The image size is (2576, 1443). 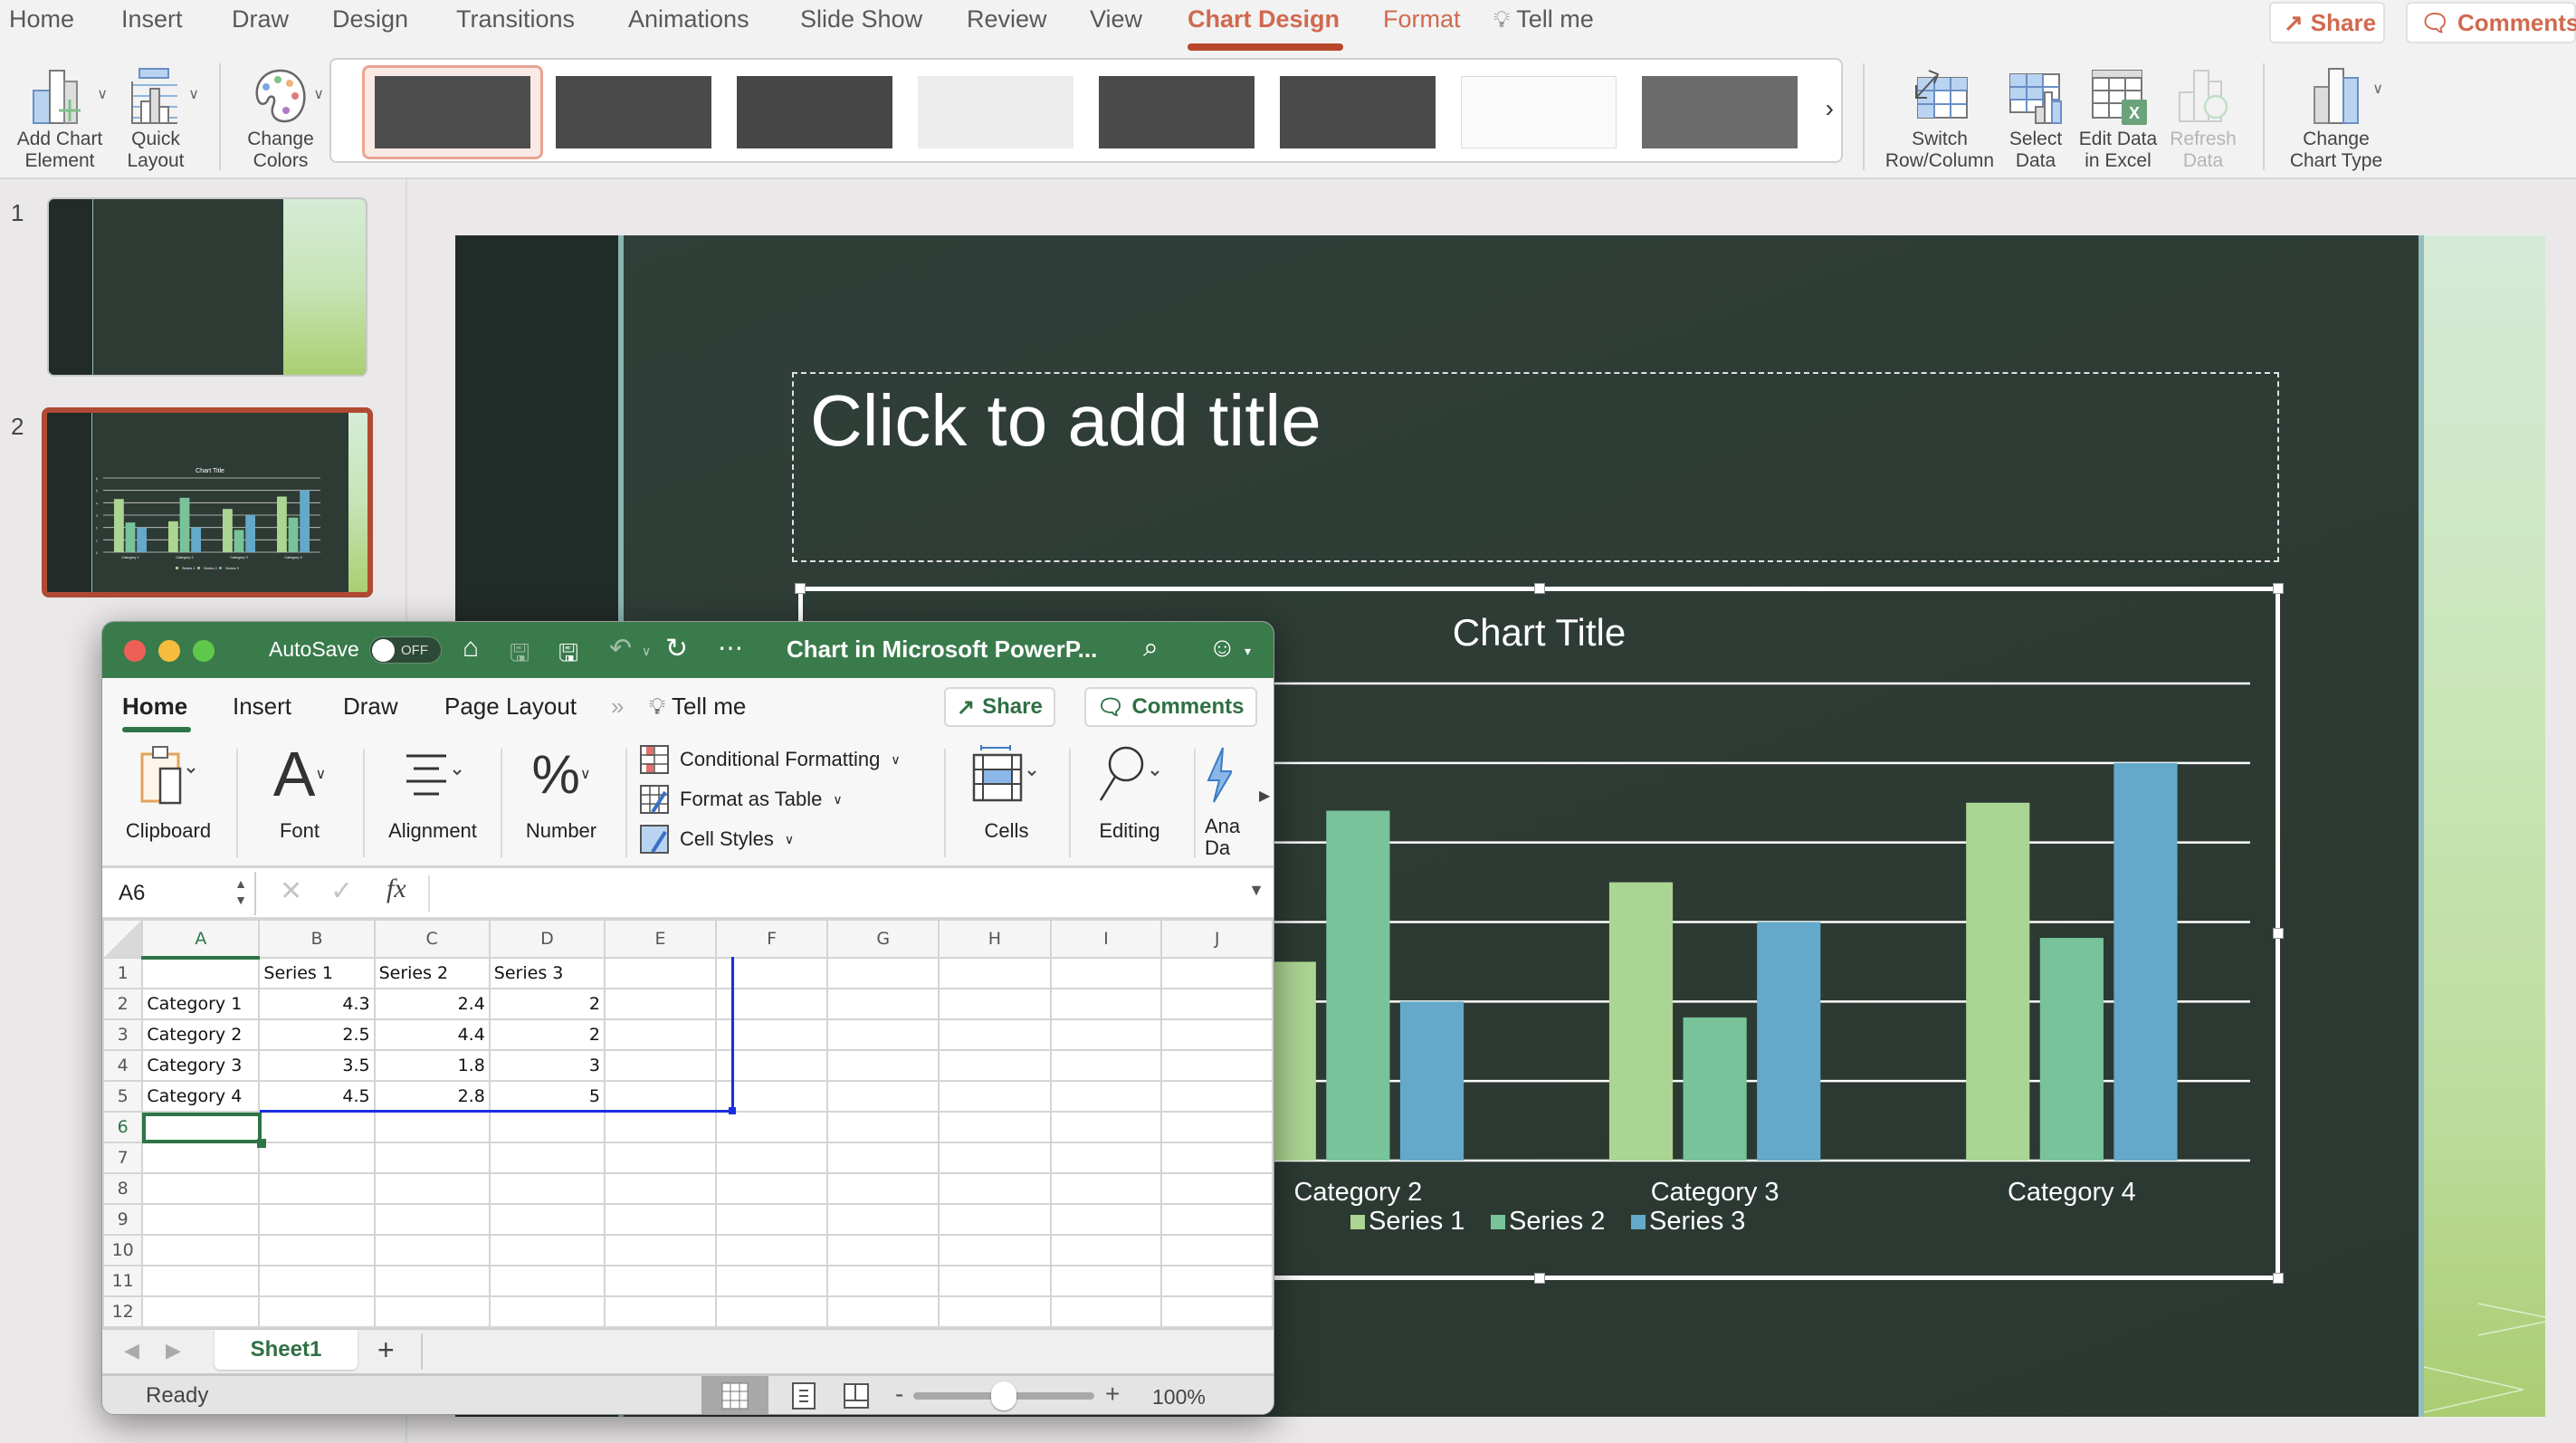 I want to click on analyze-data-button: Ana Da, so click(x=1232, y=800).